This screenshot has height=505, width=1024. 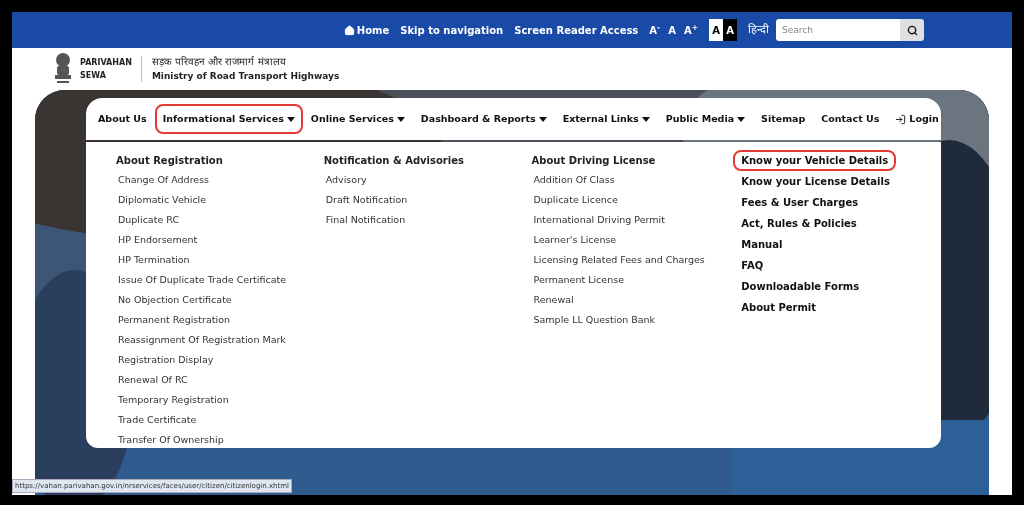 I want to click on menu-heading: Notification & Advisories, so click(x=393, y=160).